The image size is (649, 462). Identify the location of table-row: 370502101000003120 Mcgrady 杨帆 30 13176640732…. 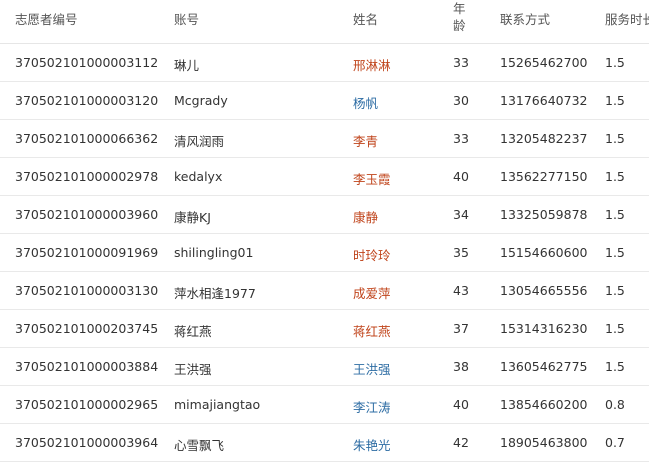
(324, 101).